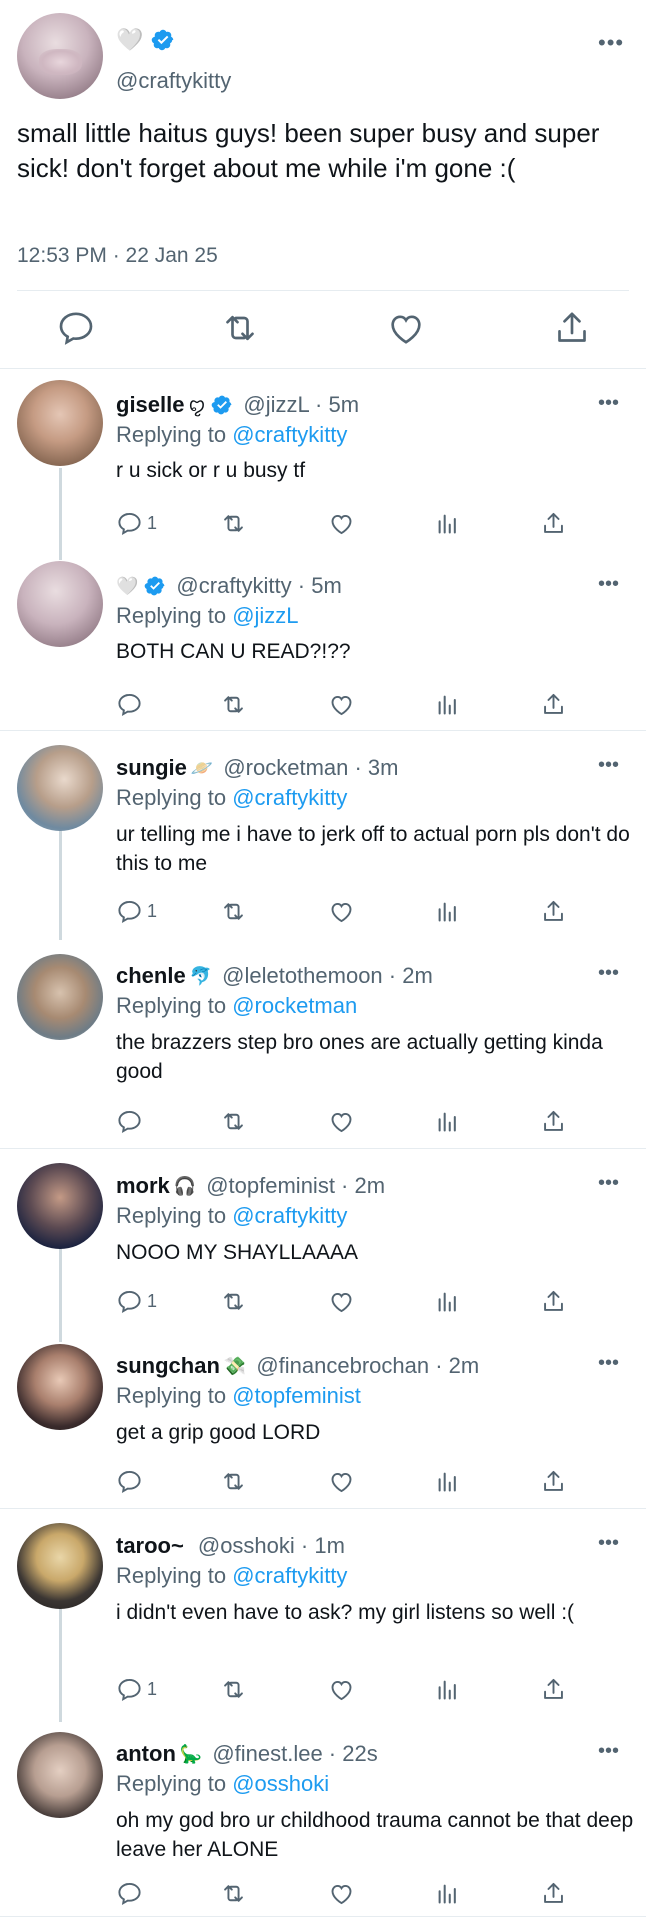 Image resolution: width=646 pixels, height=1920 pixels. I want to click on reply-header: anton 🦕 @finest.lee · 22s, so click(247, 1754).